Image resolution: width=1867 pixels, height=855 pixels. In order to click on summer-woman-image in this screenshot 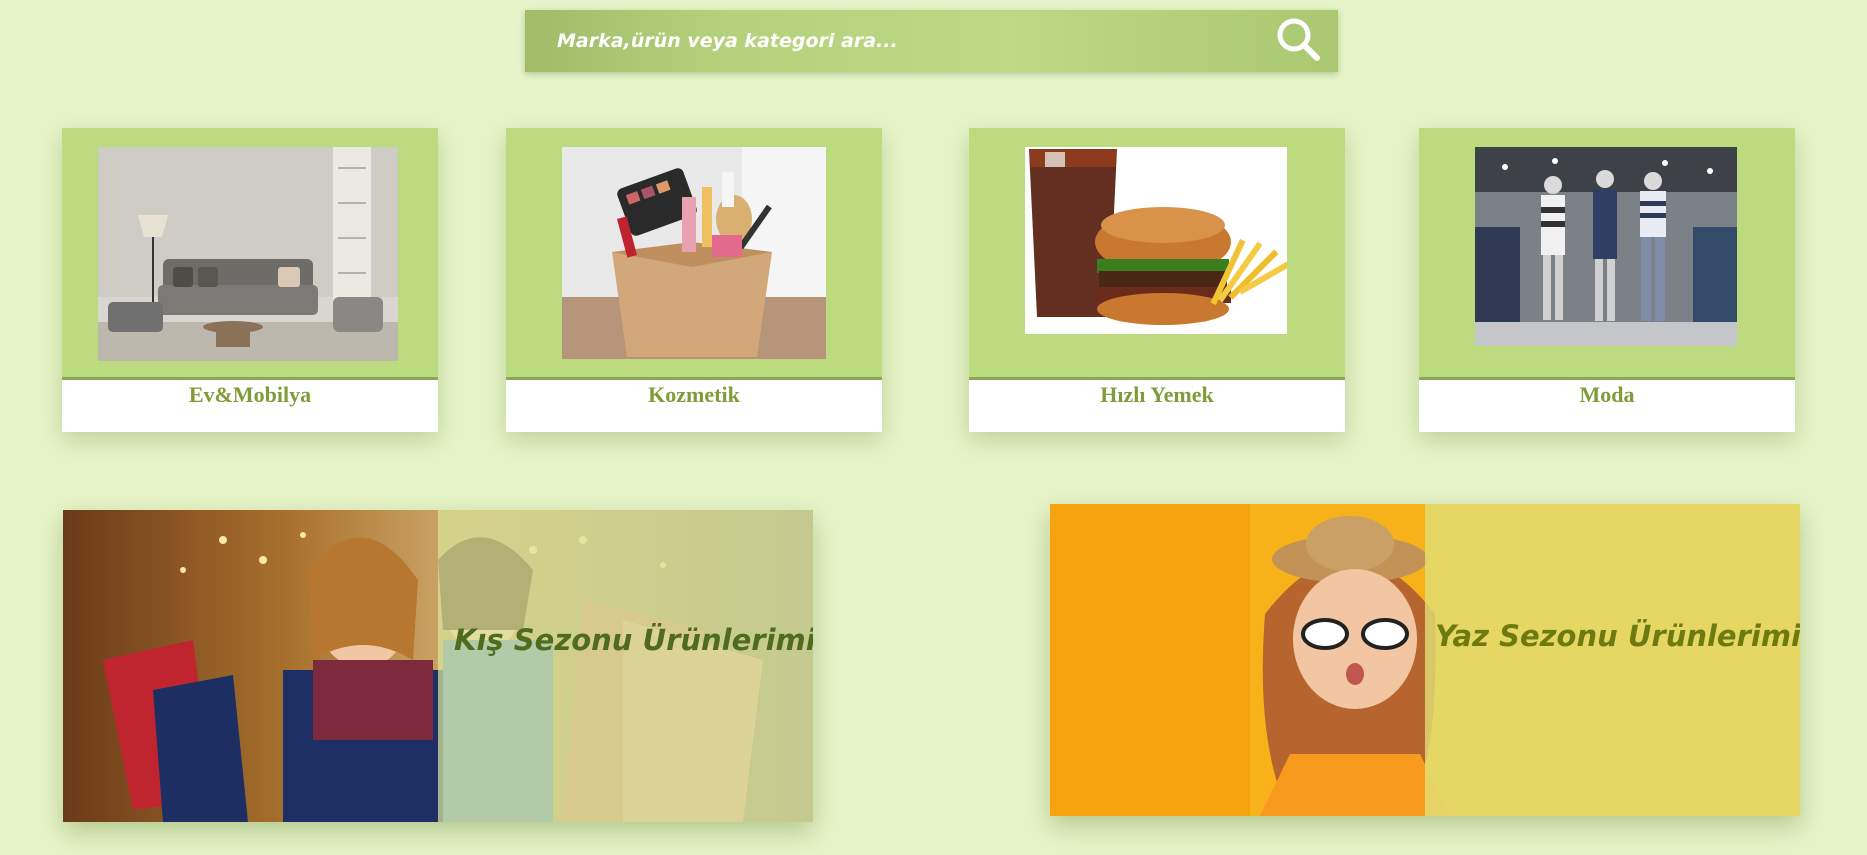, I will do `click(1425, 660)`.